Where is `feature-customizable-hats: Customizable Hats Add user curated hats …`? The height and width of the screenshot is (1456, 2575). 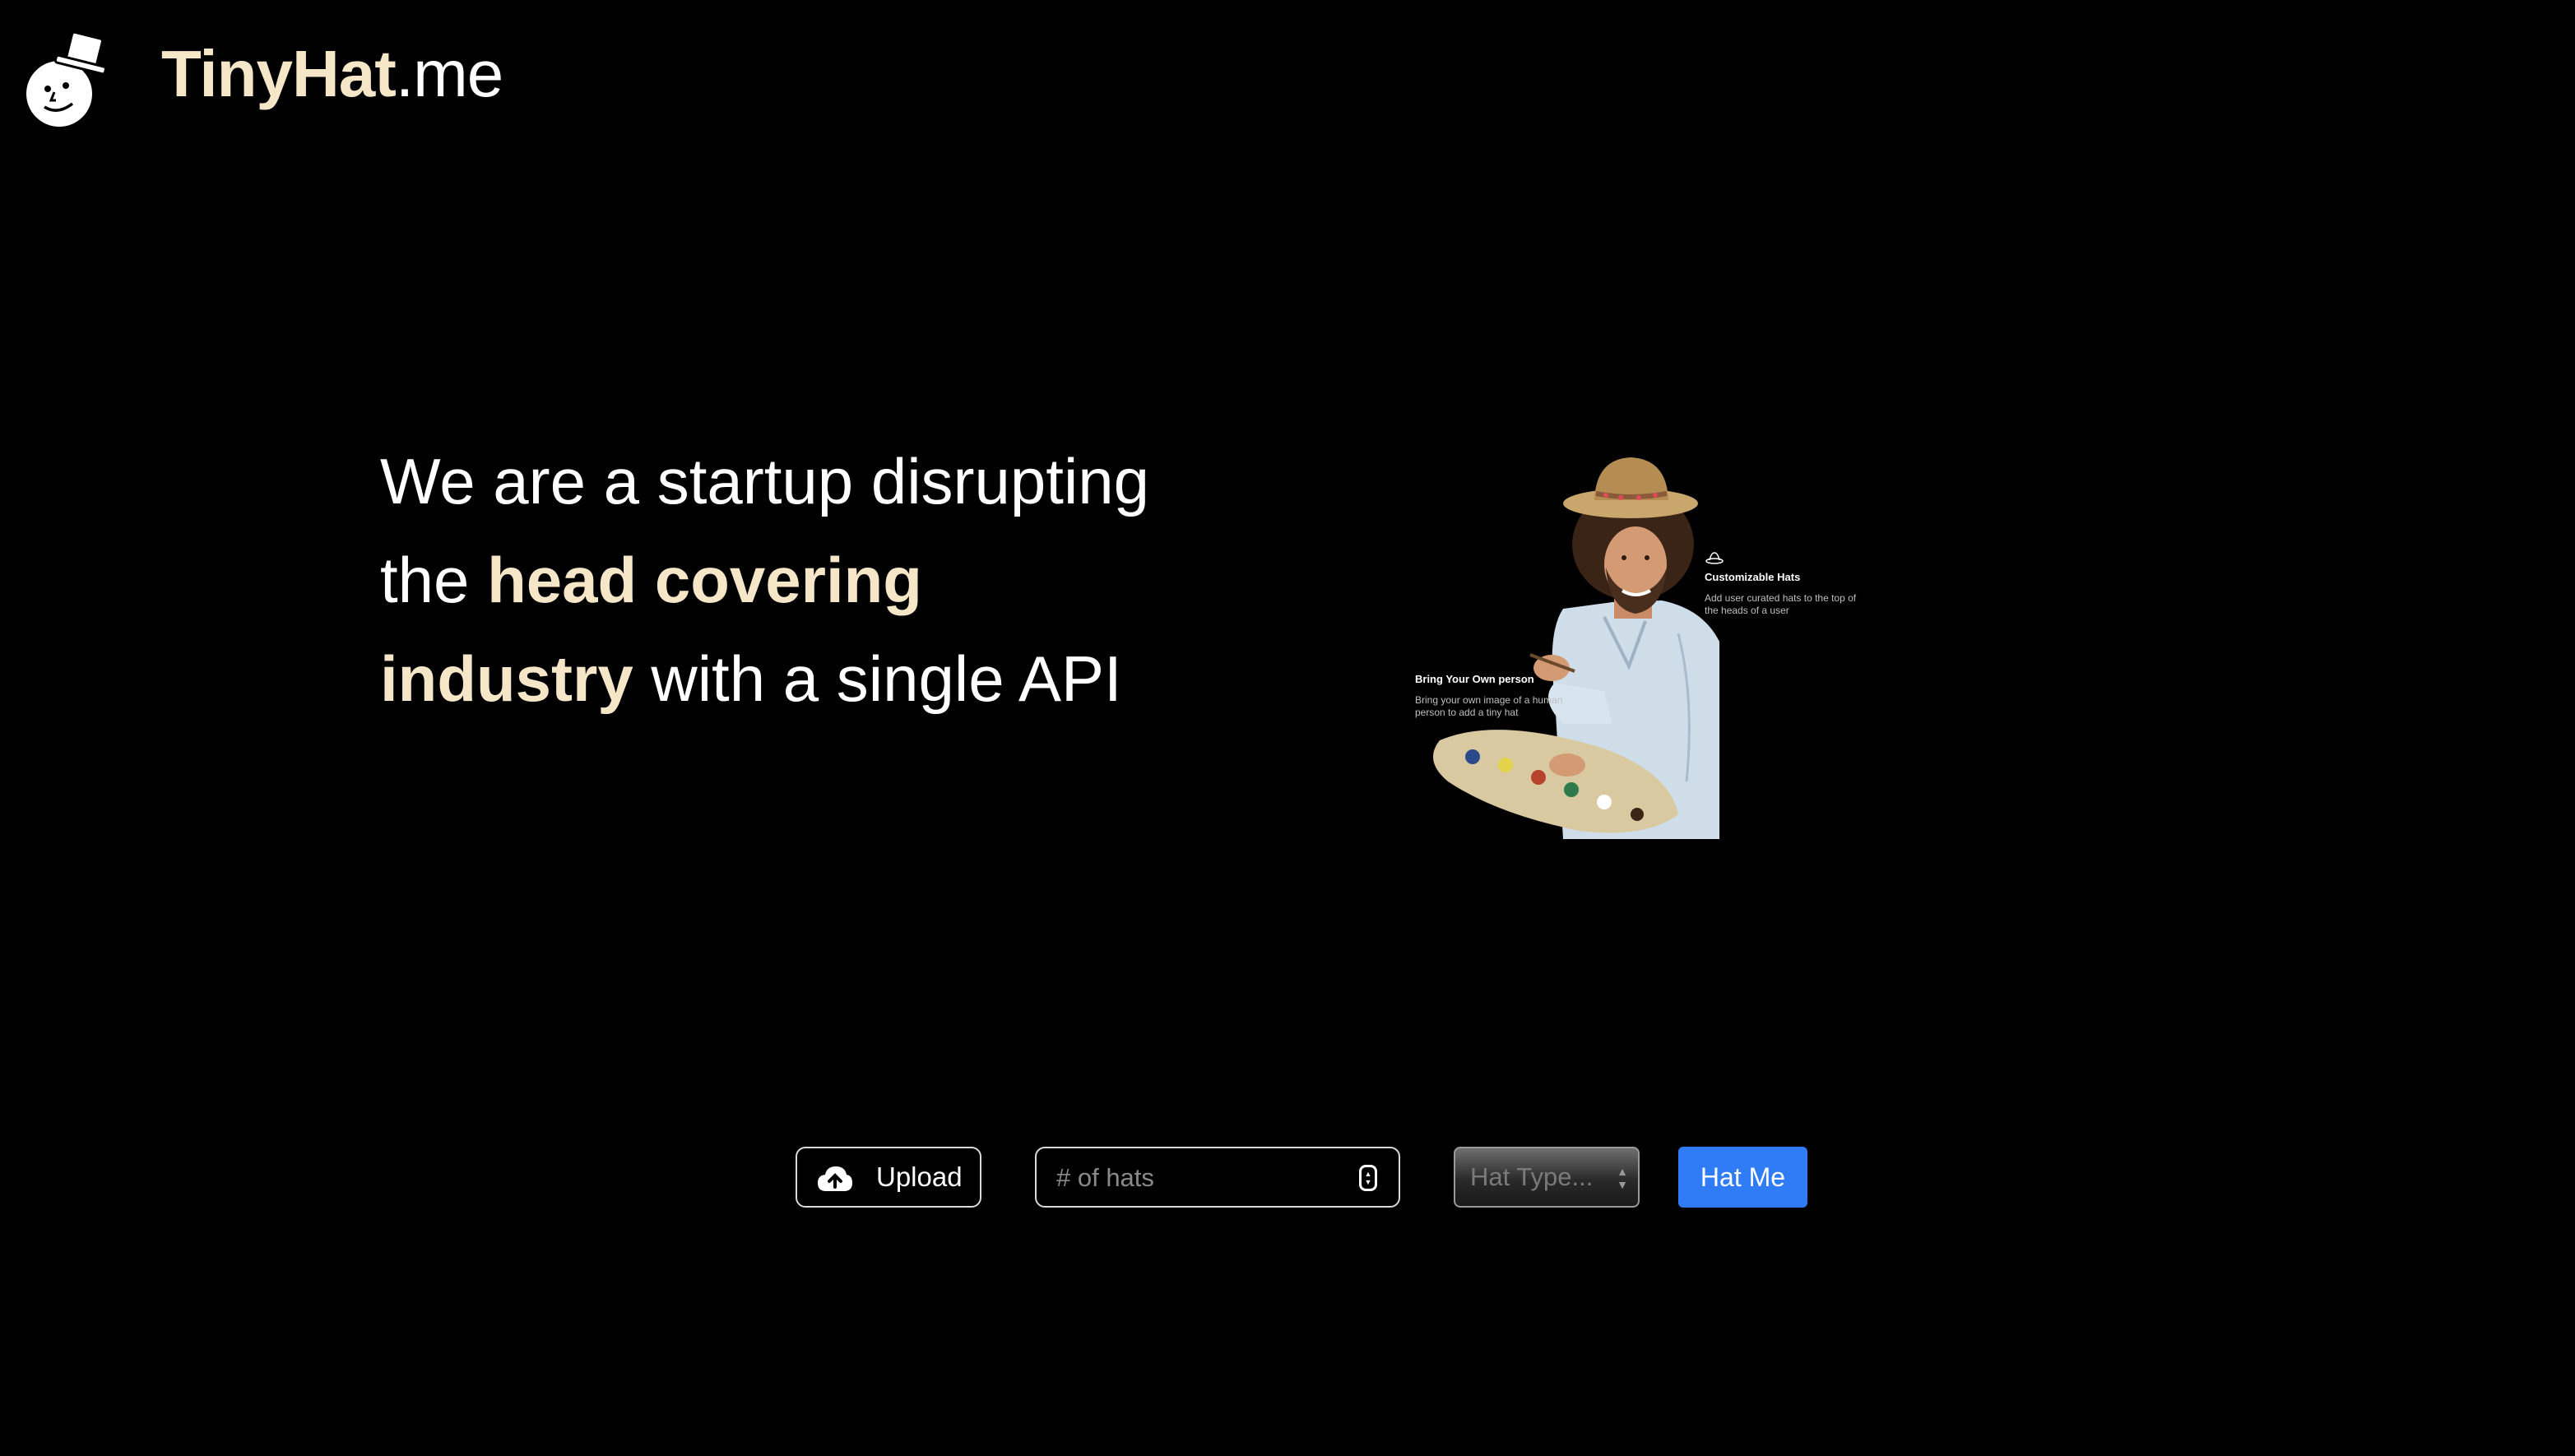 feature-customizable-hats: Customizable Hats Add user curated hats … is located at coordinates (1787, 594).